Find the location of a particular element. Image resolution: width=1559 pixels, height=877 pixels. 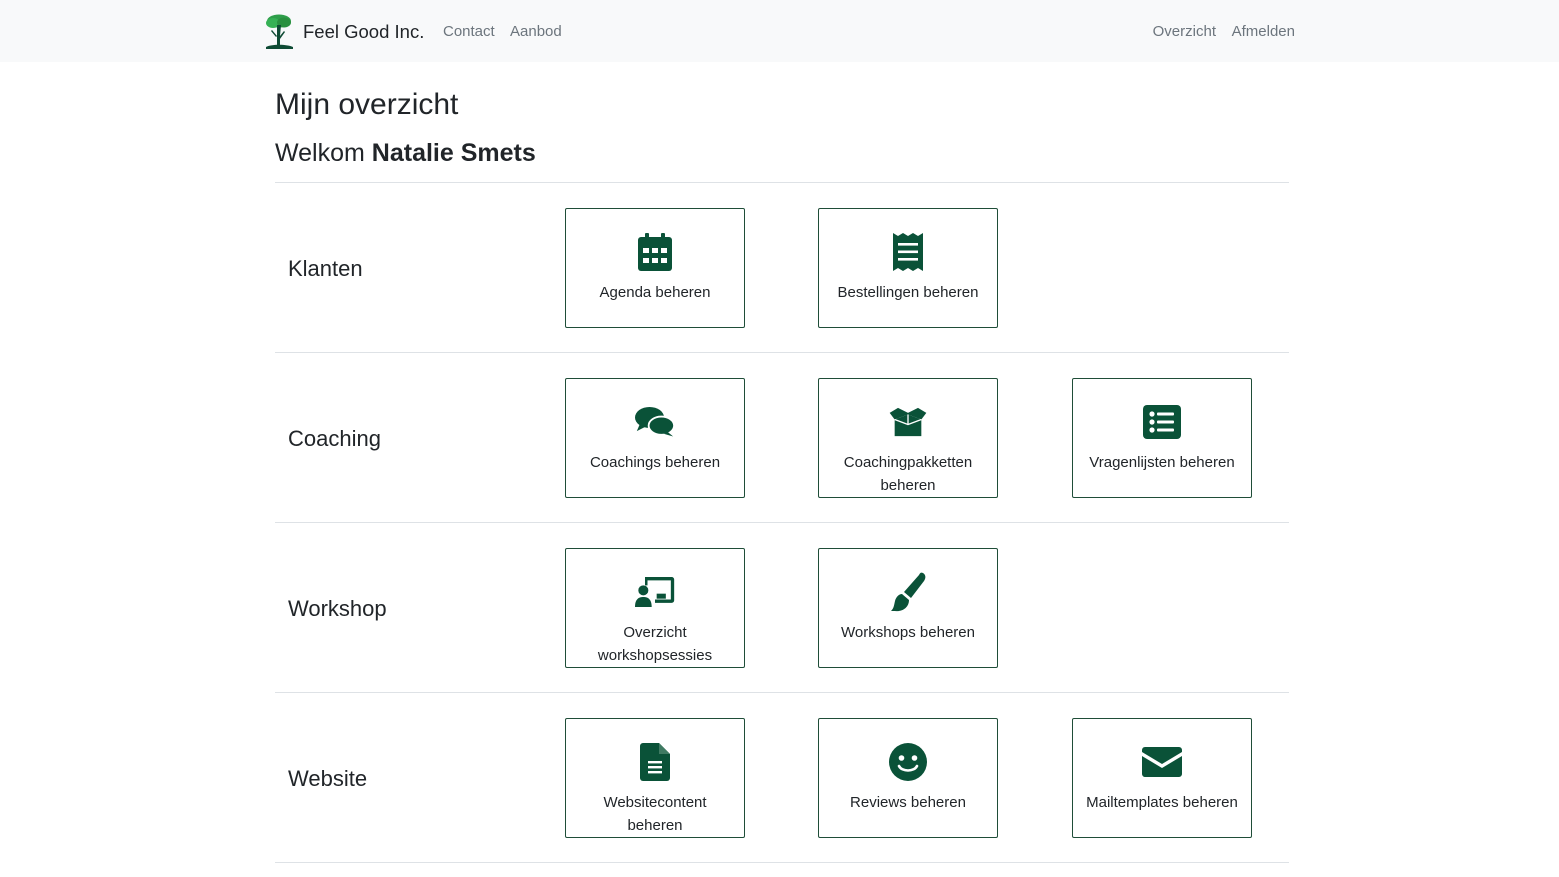

nav-link-afmelden: Afmelden is located at coordinates (1263, 32).